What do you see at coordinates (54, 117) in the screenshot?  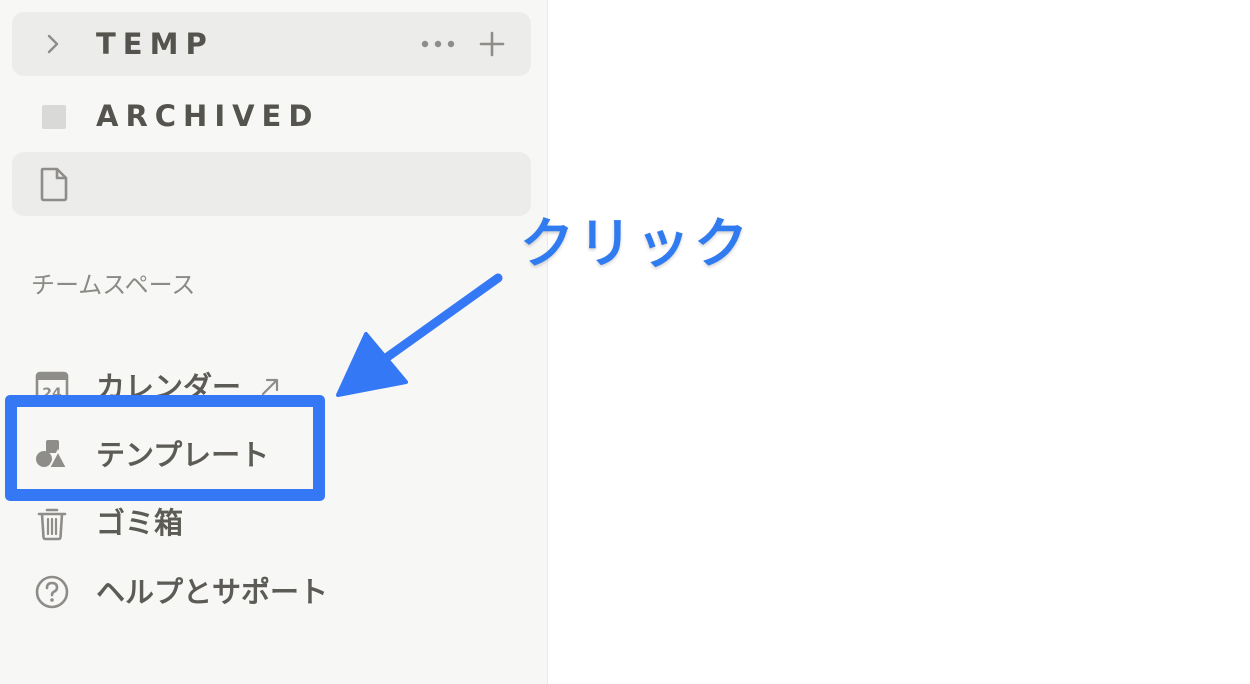 I see `square-icon` at bounding box center [54, 117].